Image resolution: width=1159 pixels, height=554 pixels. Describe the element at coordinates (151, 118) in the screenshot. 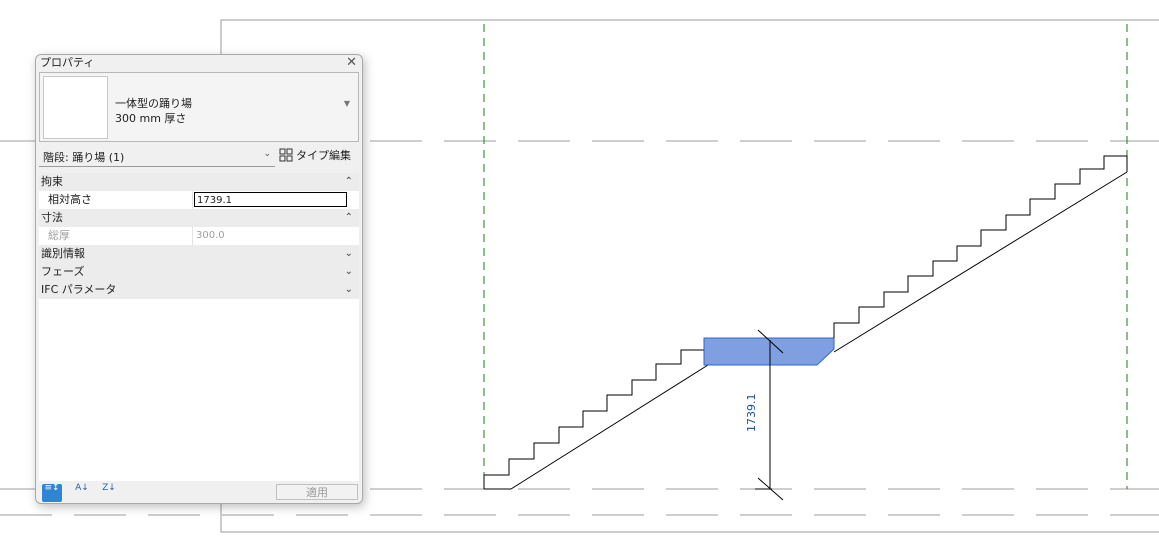

I see `type-name: 300 mm 厚さ` at that location.